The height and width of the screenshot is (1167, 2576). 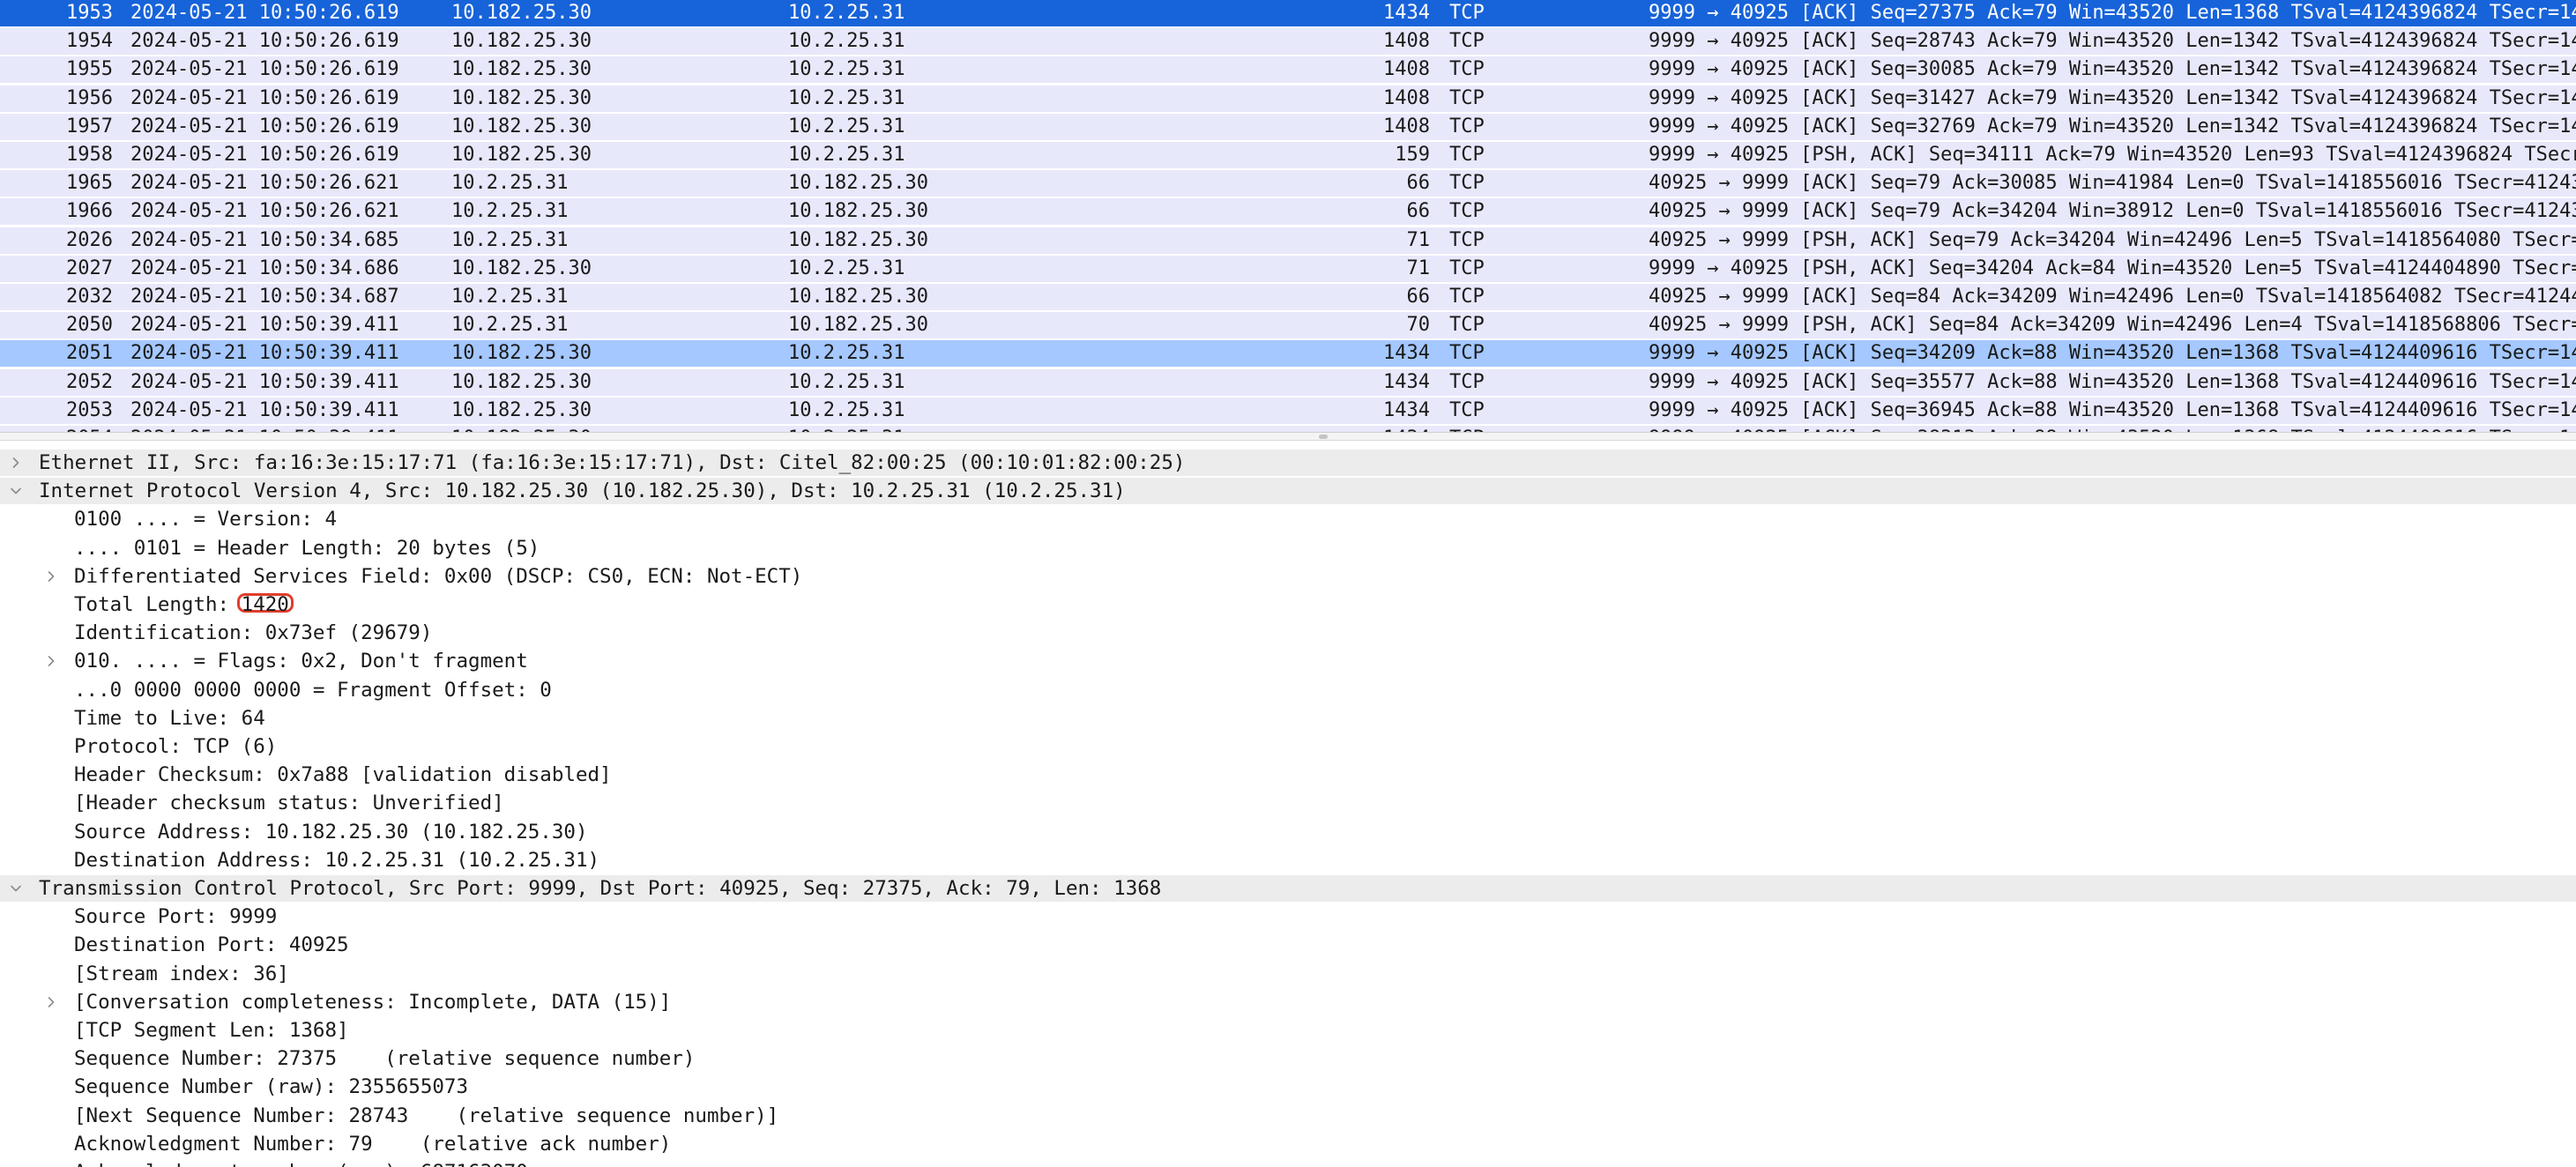 I want to click on pane-splitter, so click(x=1288, y=436).